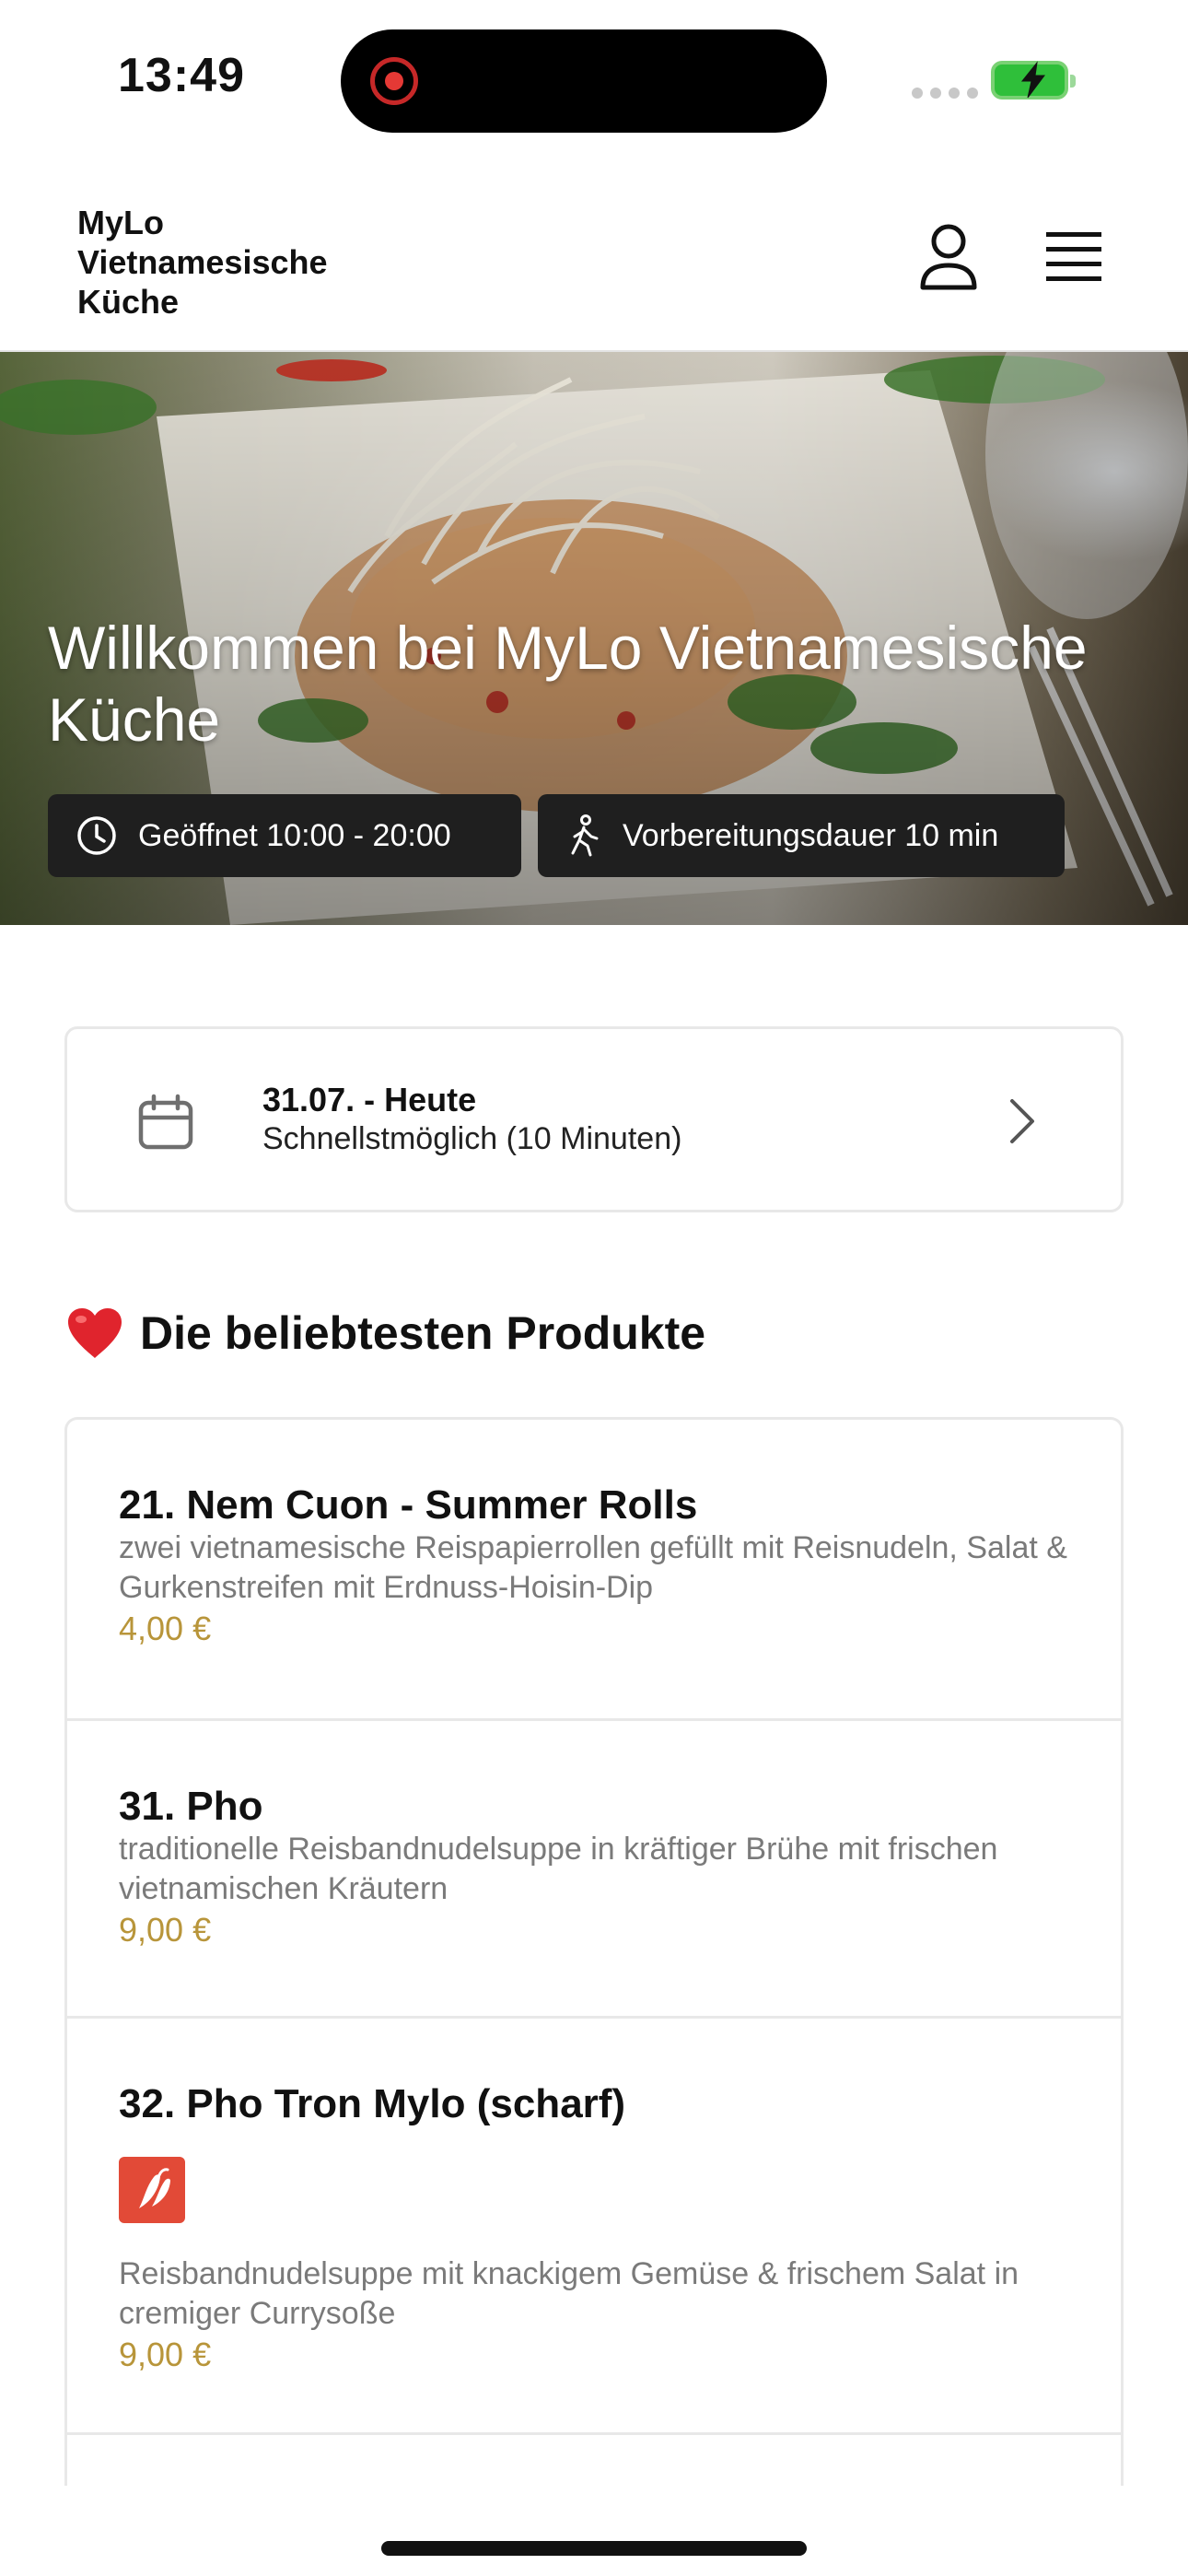 This screenshot has height=2576, width=1188. I want to click on account-button, so click(948, 258).